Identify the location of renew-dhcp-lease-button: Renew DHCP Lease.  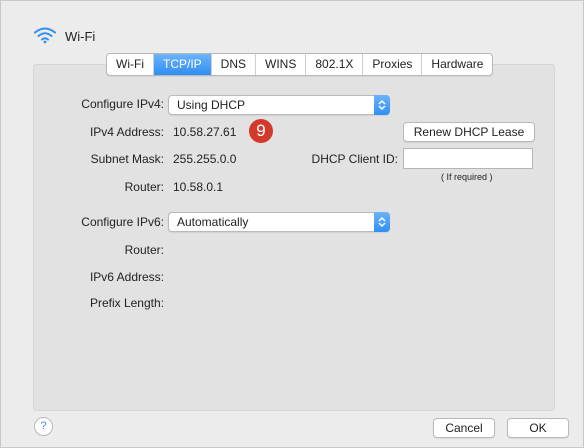
(469, 132).